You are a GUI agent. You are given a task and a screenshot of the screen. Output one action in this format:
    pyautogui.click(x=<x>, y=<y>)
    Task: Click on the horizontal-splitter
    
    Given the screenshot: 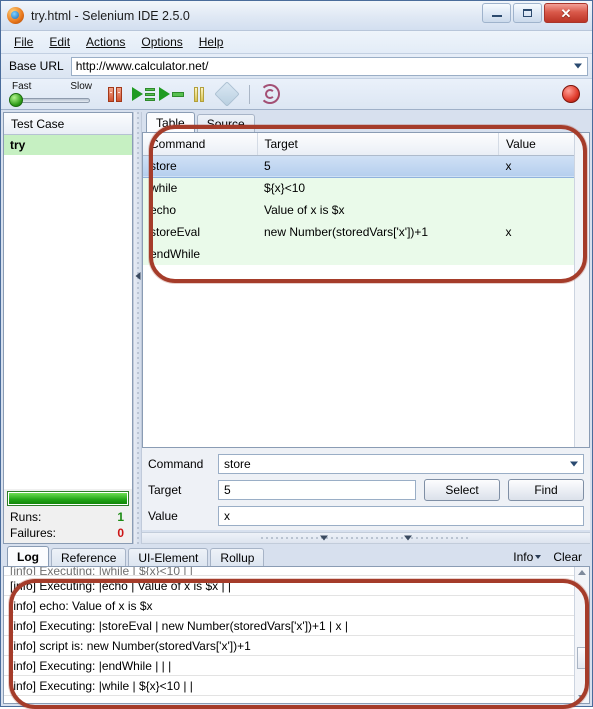 What is the action you would take?
    pyautogui.click(x=366, y=538)
    